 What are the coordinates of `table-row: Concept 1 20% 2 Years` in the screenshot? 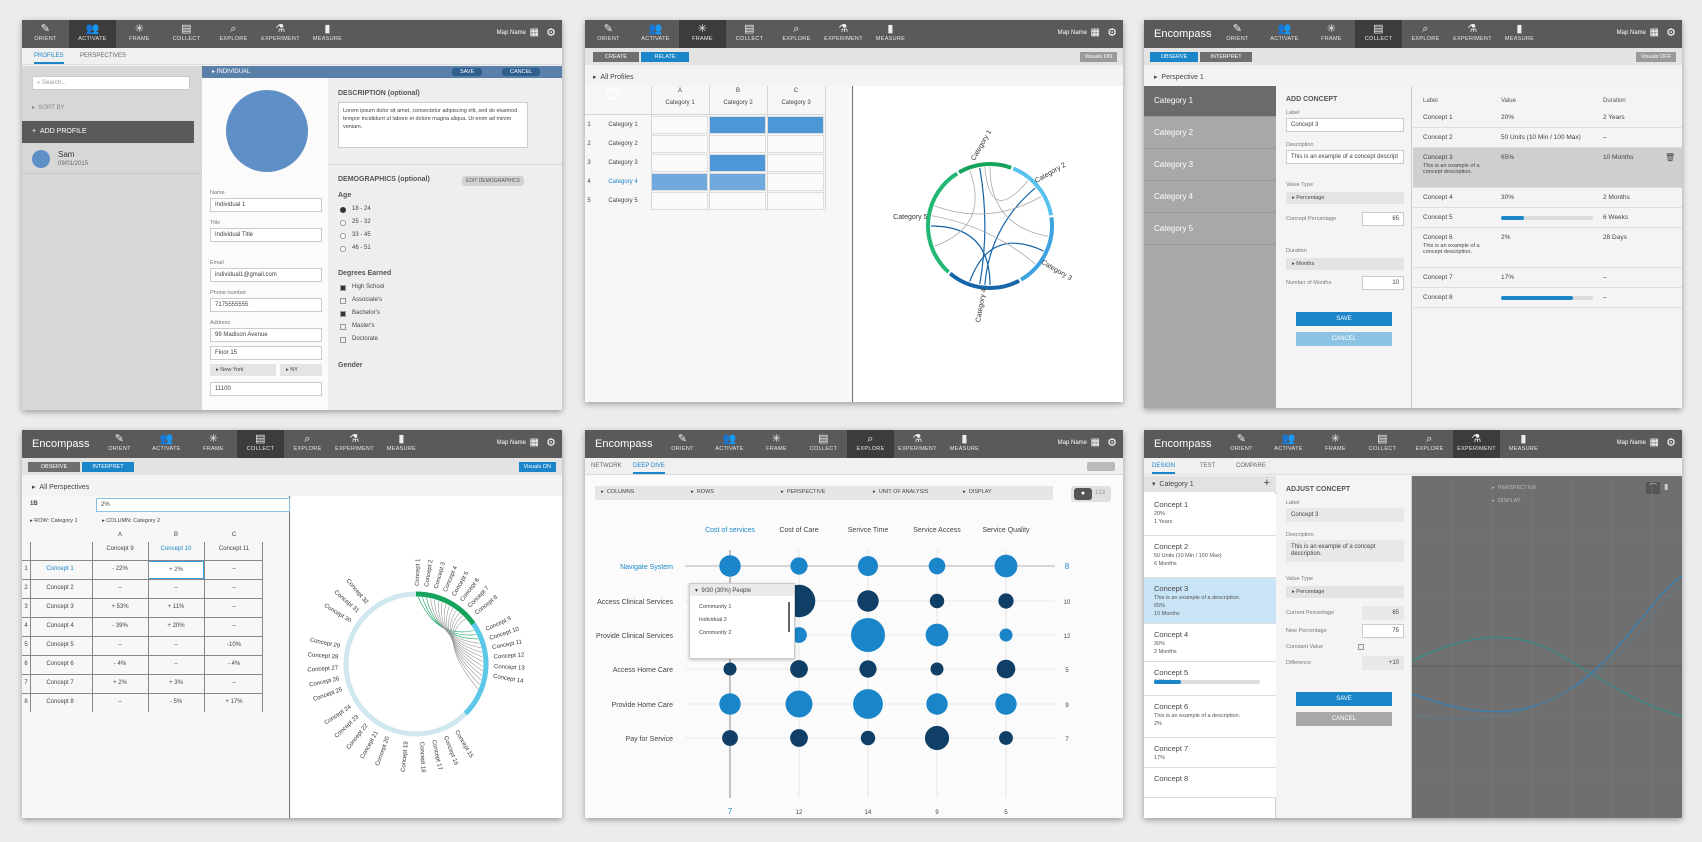 It's located at (1547, 118).